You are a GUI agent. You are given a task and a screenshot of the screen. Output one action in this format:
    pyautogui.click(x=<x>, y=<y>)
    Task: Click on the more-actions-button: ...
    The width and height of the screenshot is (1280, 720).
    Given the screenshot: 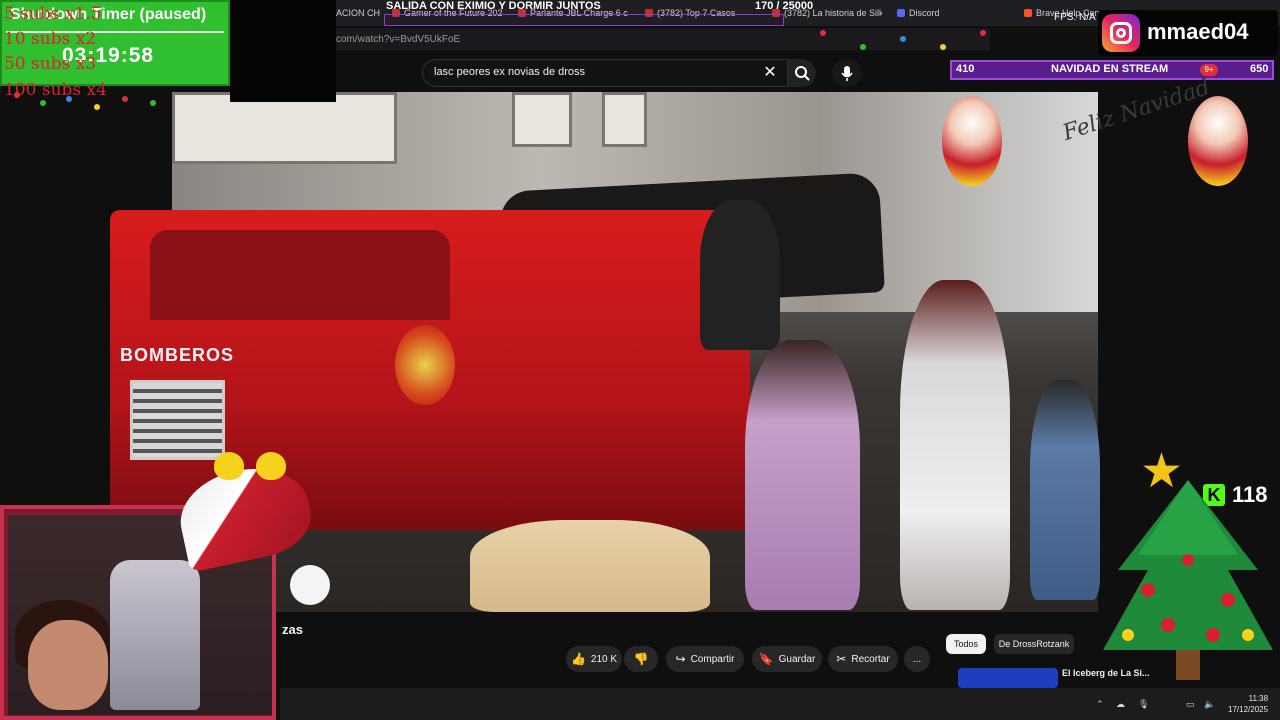 What is the action you would take?
    pyautogui.click(x=917, y=659)
    